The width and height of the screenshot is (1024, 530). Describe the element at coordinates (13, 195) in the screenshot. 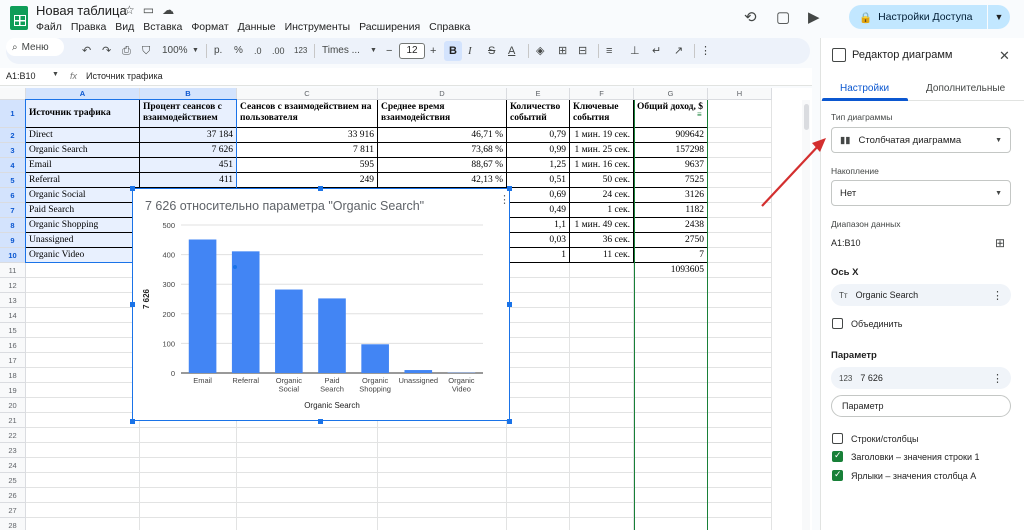

I see `row-header: 6` at that location.